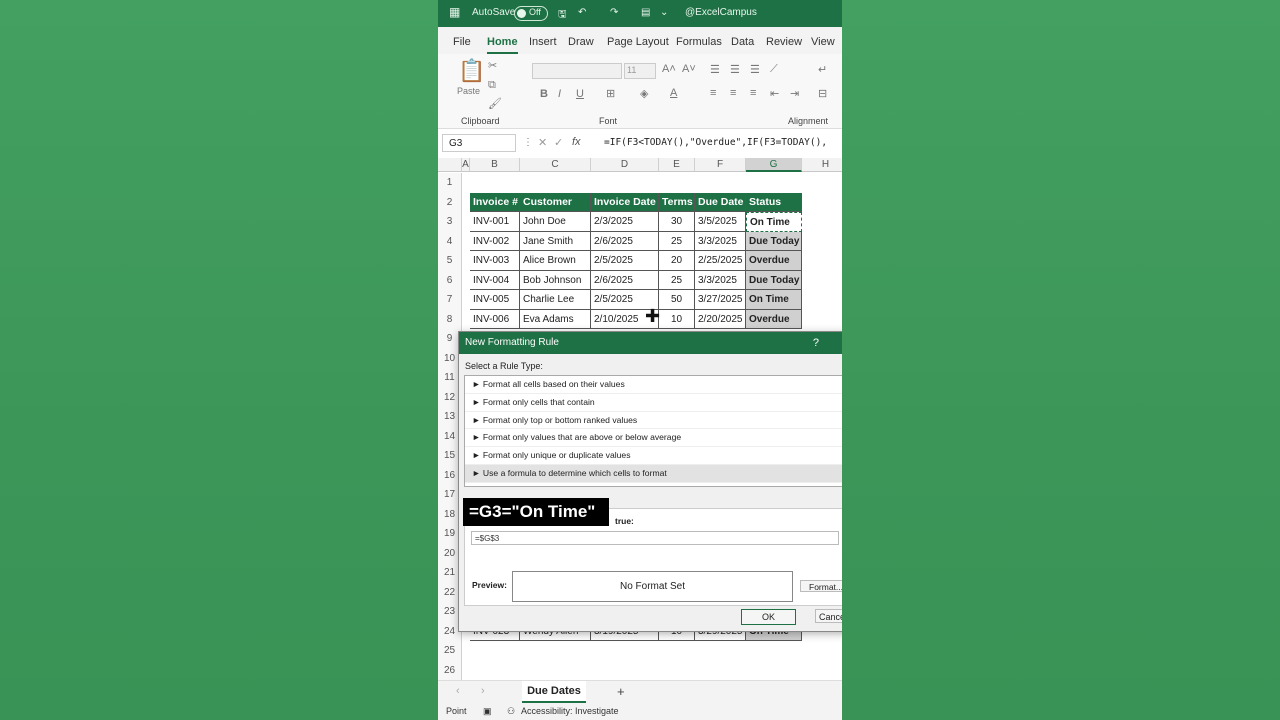  What do you see at coordinates (580, 94) in the screenshot?
I see `underline-icon: U` at bounding box center [580, 94].